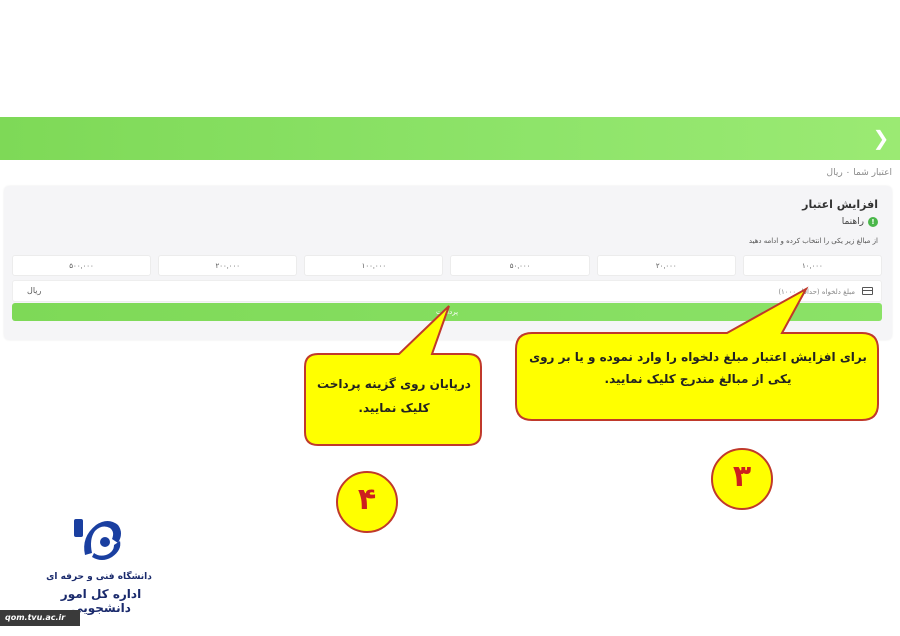 The height and width of the screenshot is (636, 900). What do you see at coordinates (34, 290) in the screenshot?
I see `currency-unit: ریال` at bounding box center [34, 290].